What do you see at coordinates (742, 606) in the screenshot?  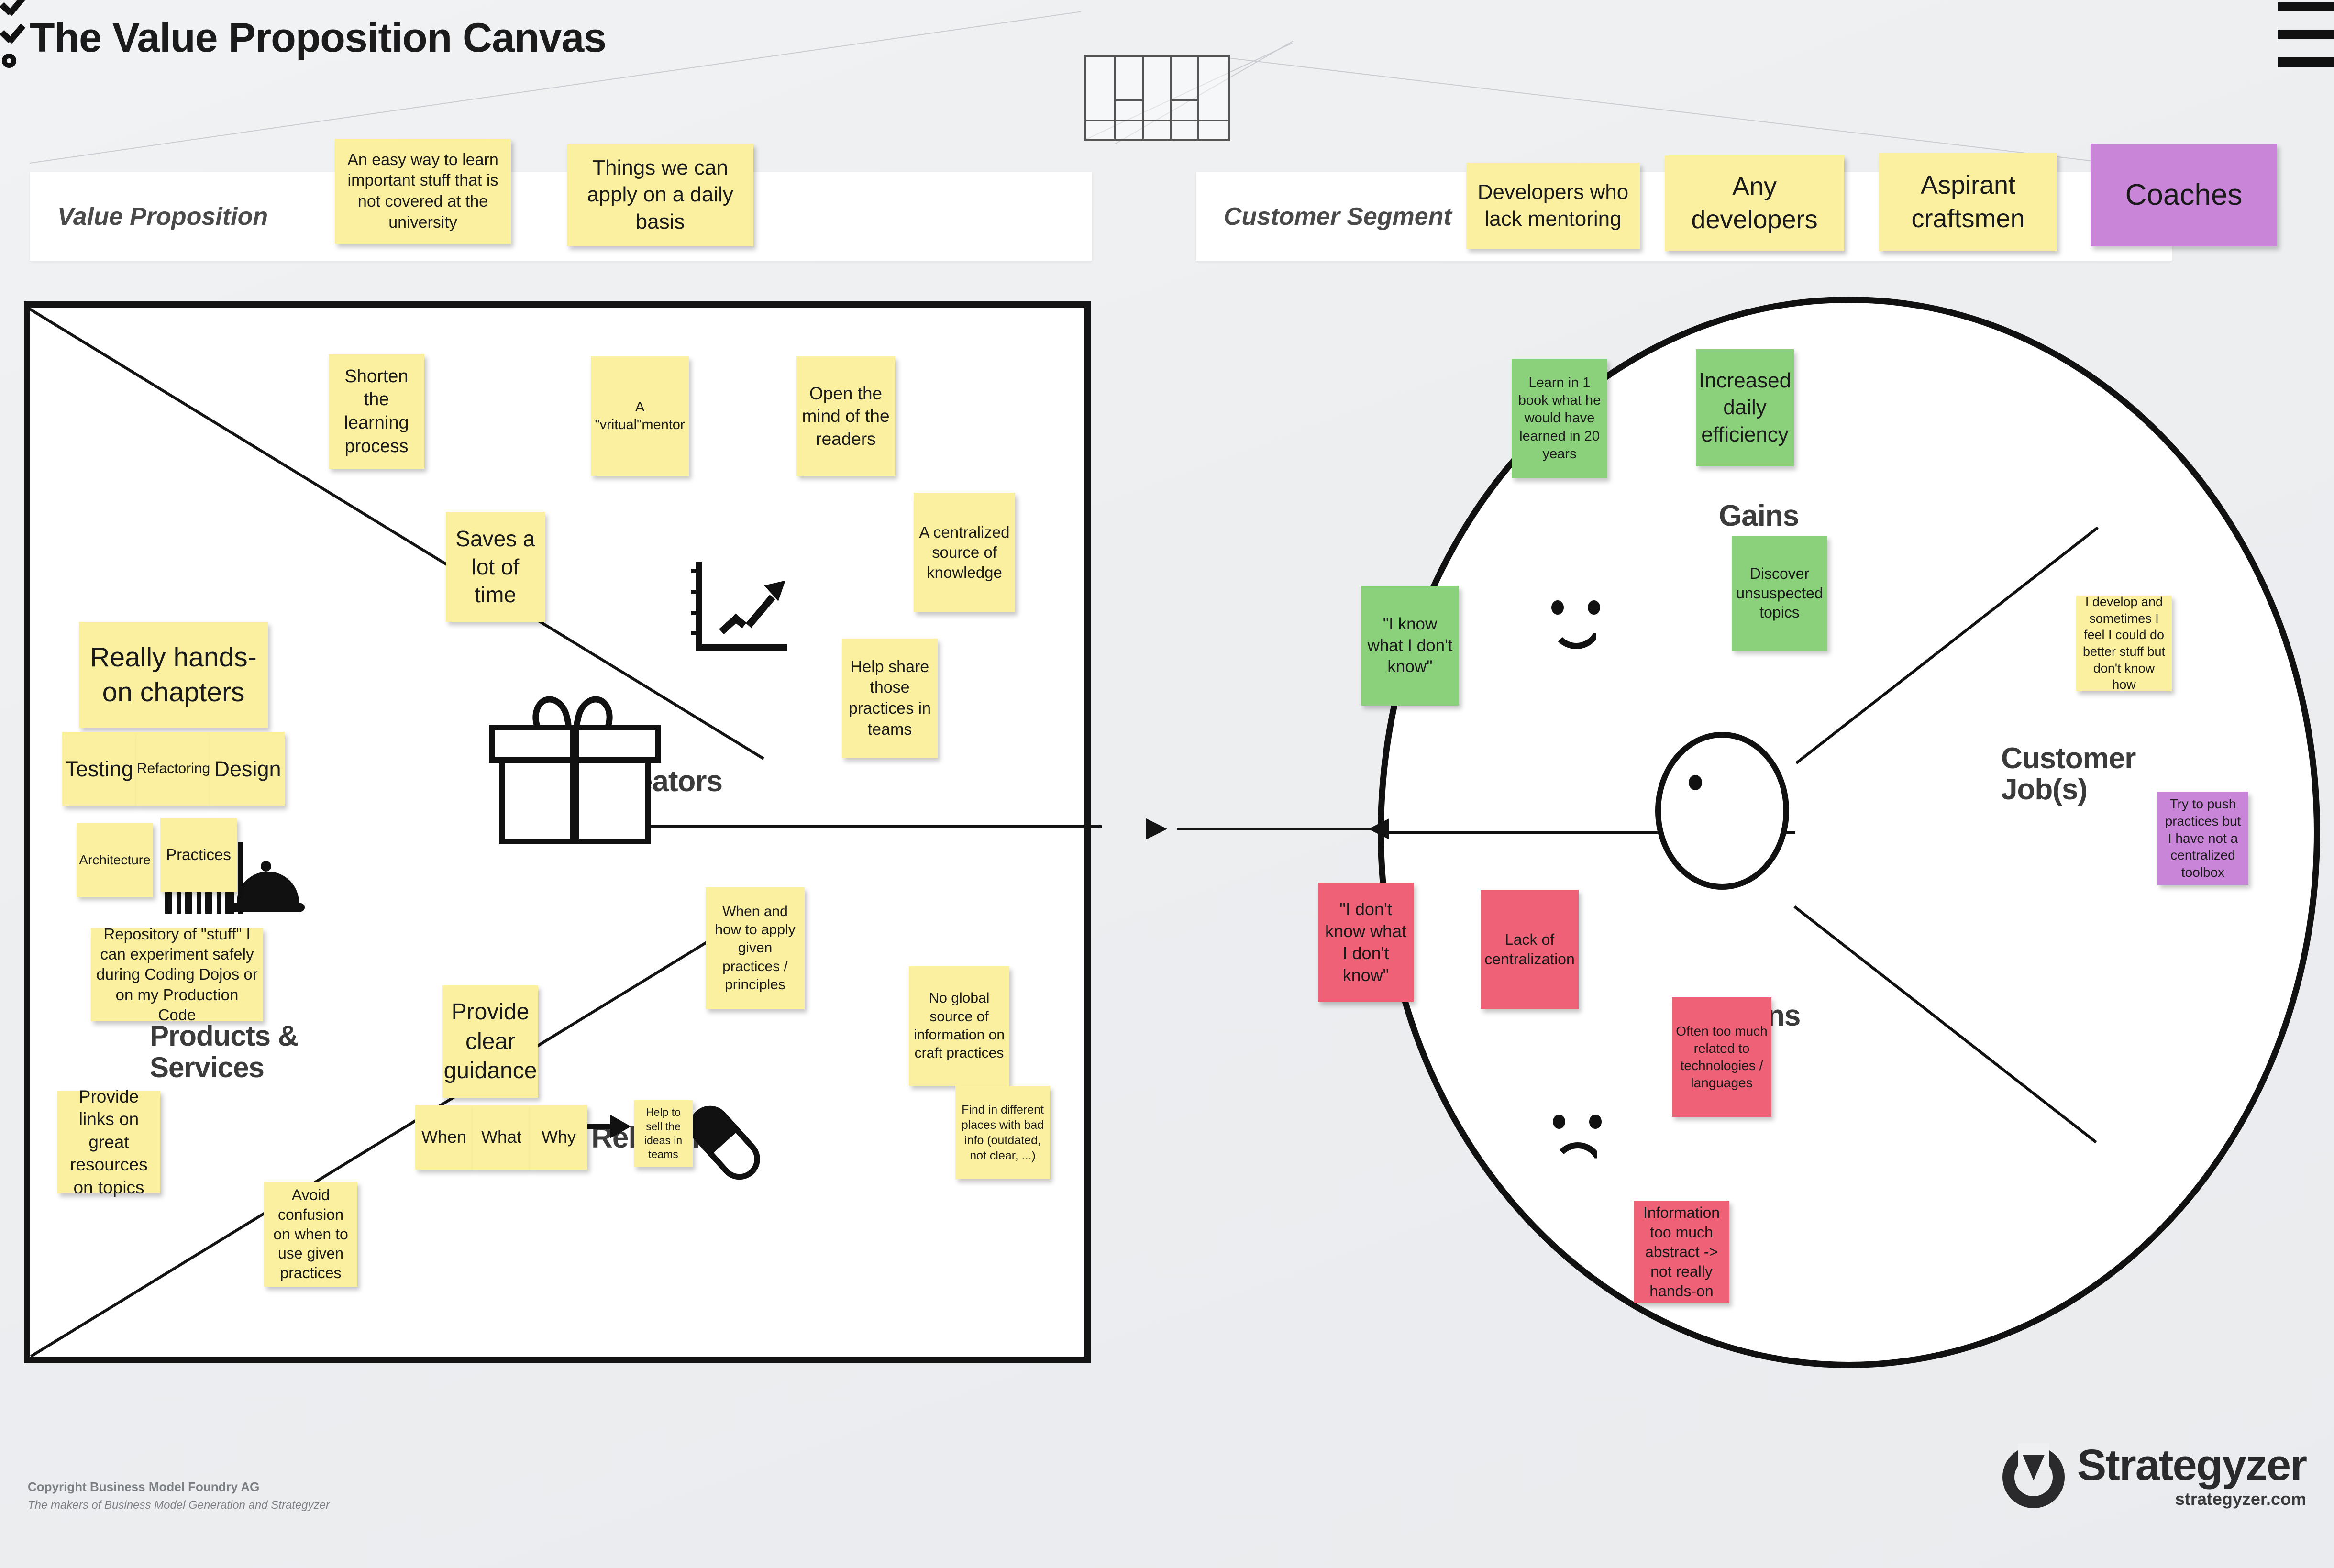 I see `growth-chart-icon` at bounding box center [742, 606].